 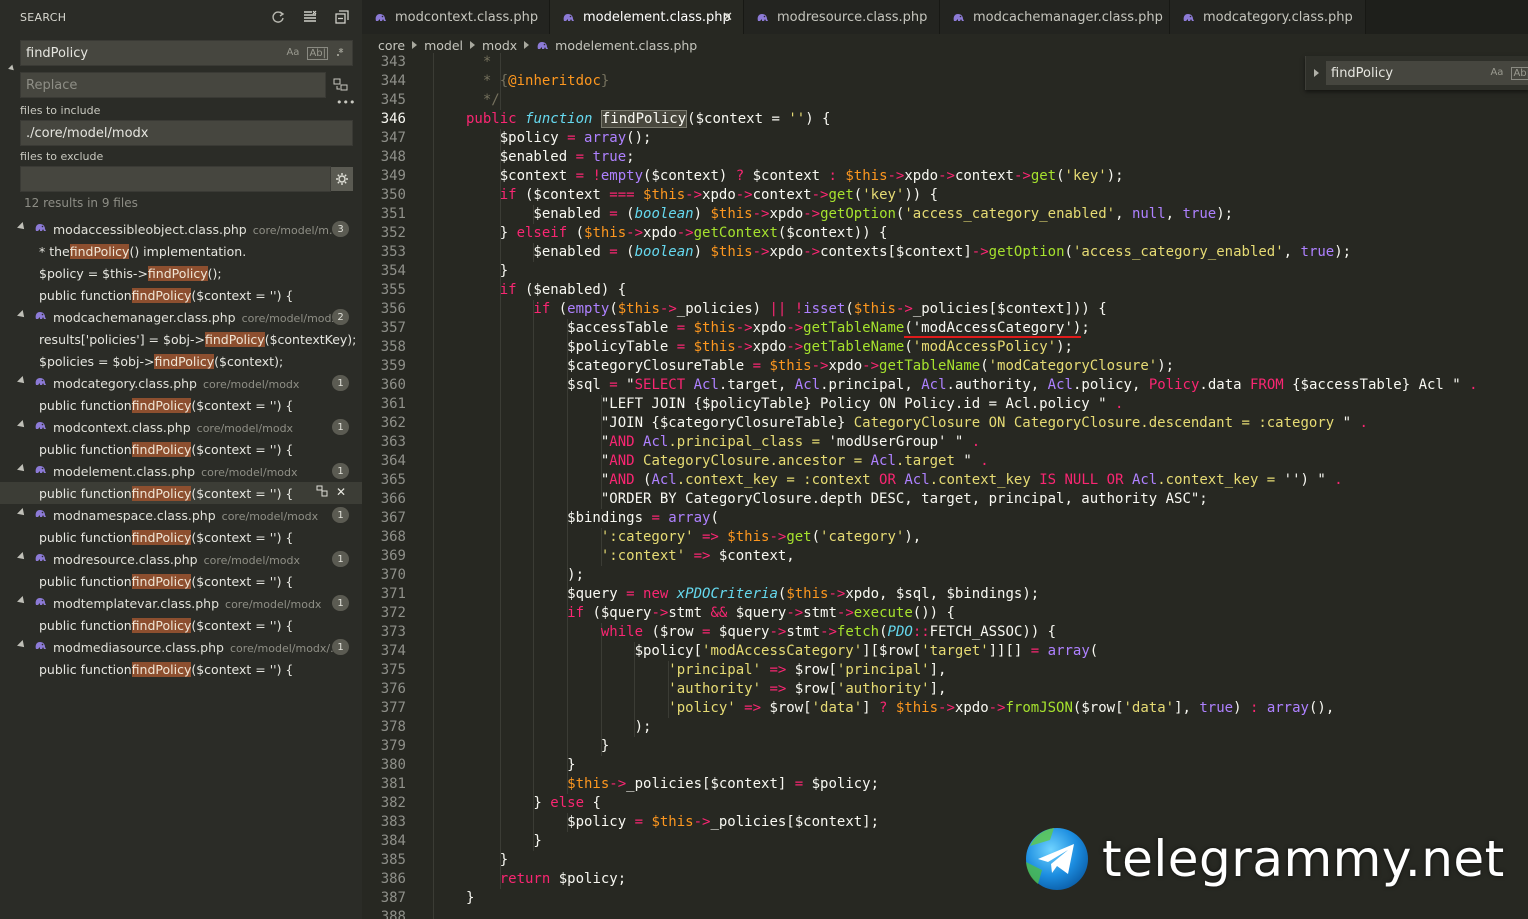 I want to click on find-widget-input: findPolicy Aa Ab|, so click(x=1427, y=73).